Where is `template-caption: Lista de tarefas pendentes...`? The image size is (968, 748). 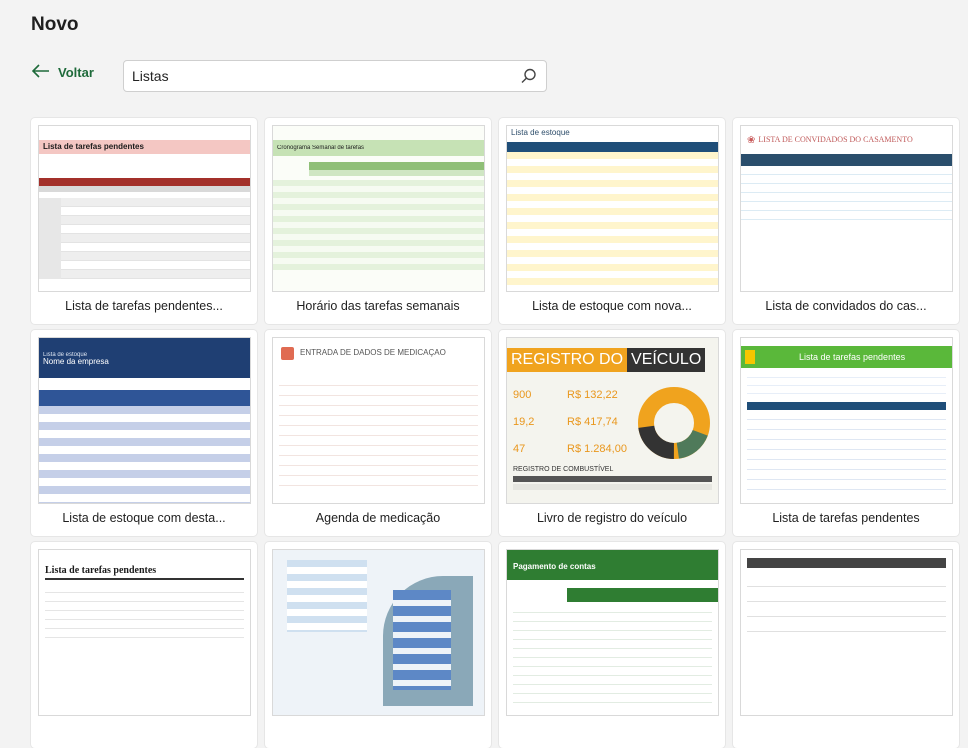
template-caption: Lista de tarefas pendentes... is located at coordinates (144, 306).